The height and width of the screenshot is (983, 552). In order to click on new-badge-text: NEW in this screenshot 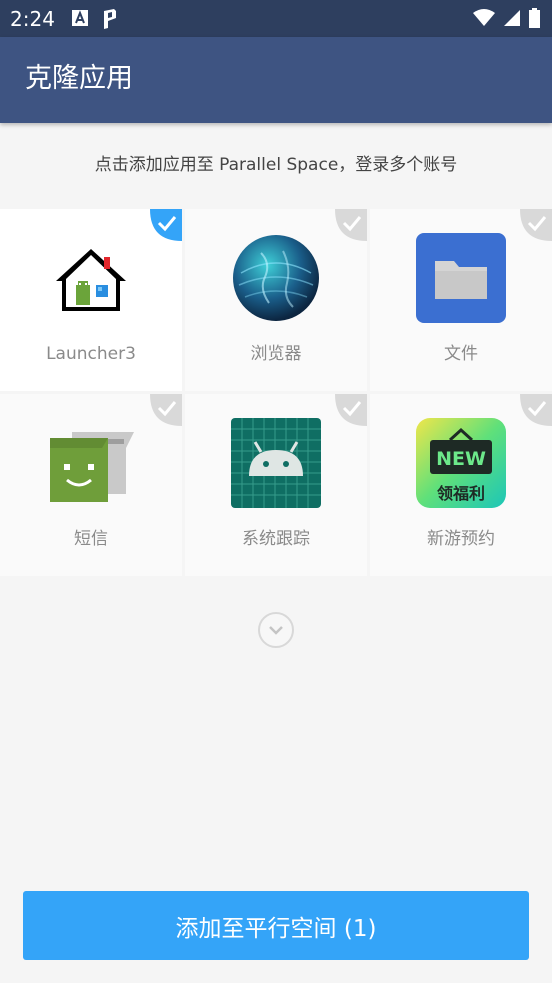, I will do `click(461, 459)`.